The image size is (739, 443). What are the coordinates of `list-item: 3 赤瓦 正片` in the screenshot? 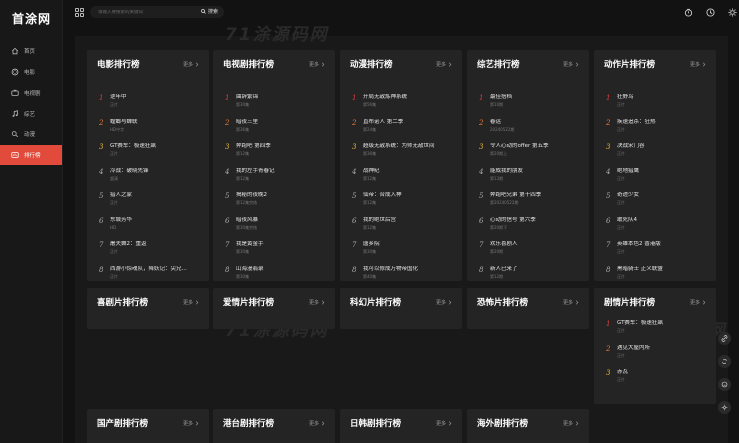 It's located at (657, 381).